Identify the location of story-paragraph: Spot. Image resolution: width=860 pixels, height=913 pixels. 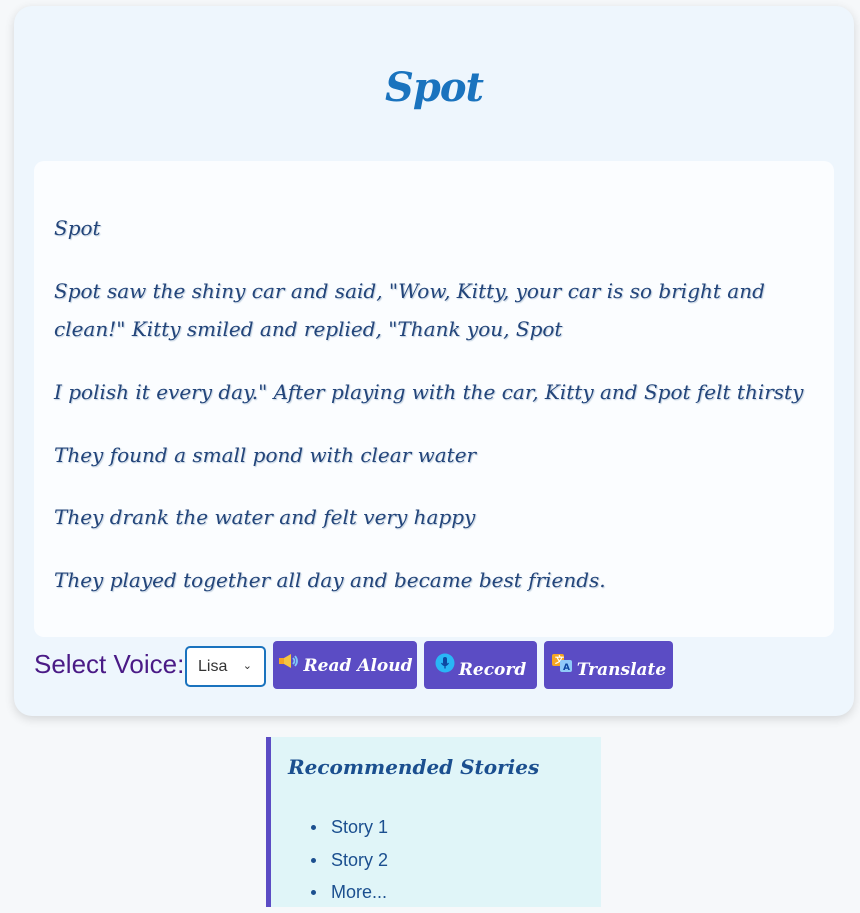
(77, 228).